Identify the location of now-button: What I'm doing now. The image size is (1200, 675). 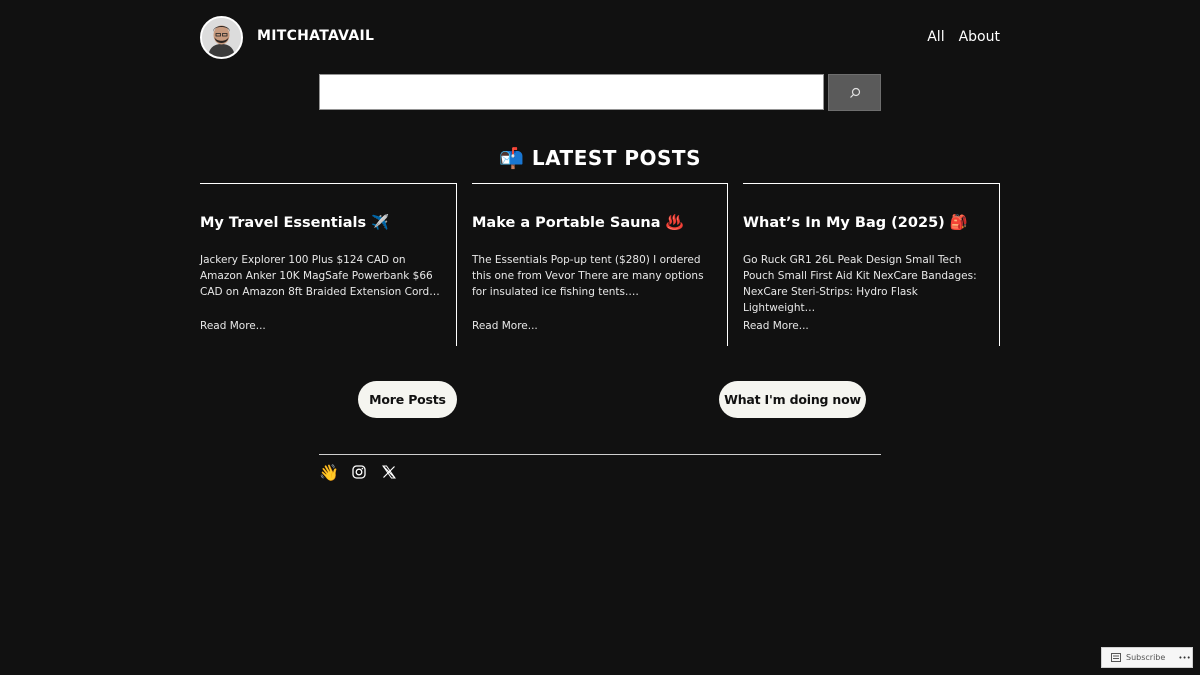
(792, 399).